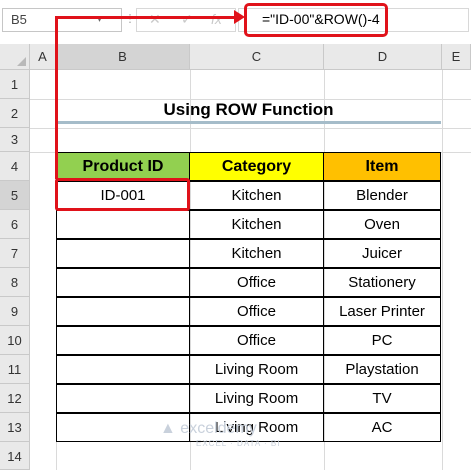 This screenshot has height=471, width=471. I want to click on name-box-value: B5, so click(19, 19).